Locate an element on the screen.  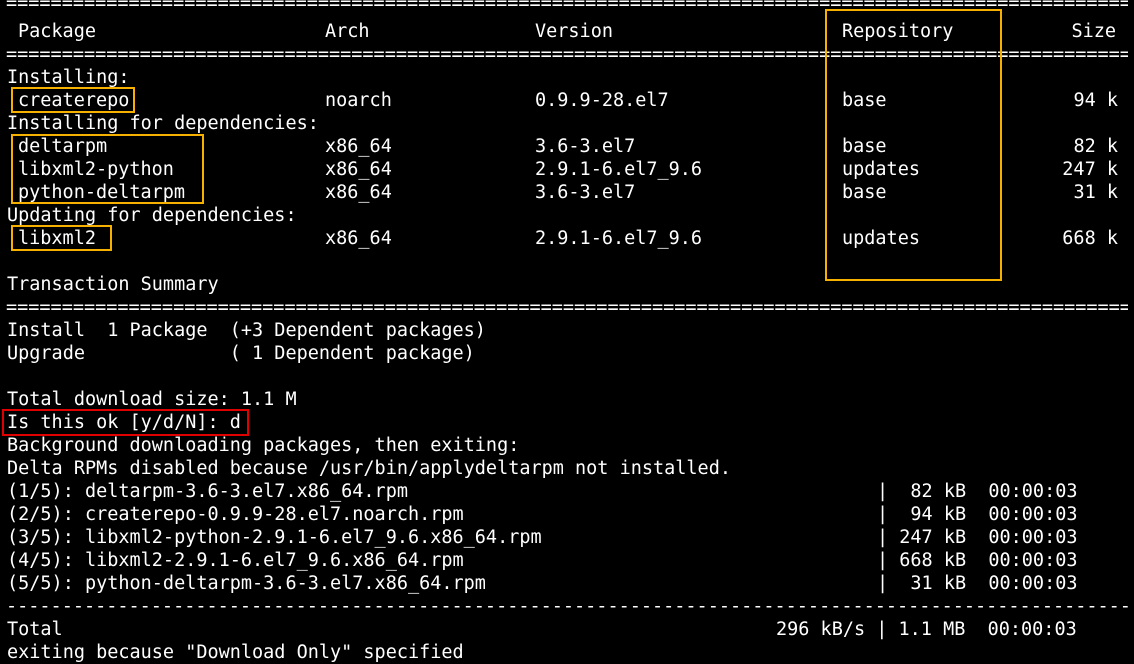
download-stats: | 94 kB 00:00:03 is located at coordinates (977, 514).